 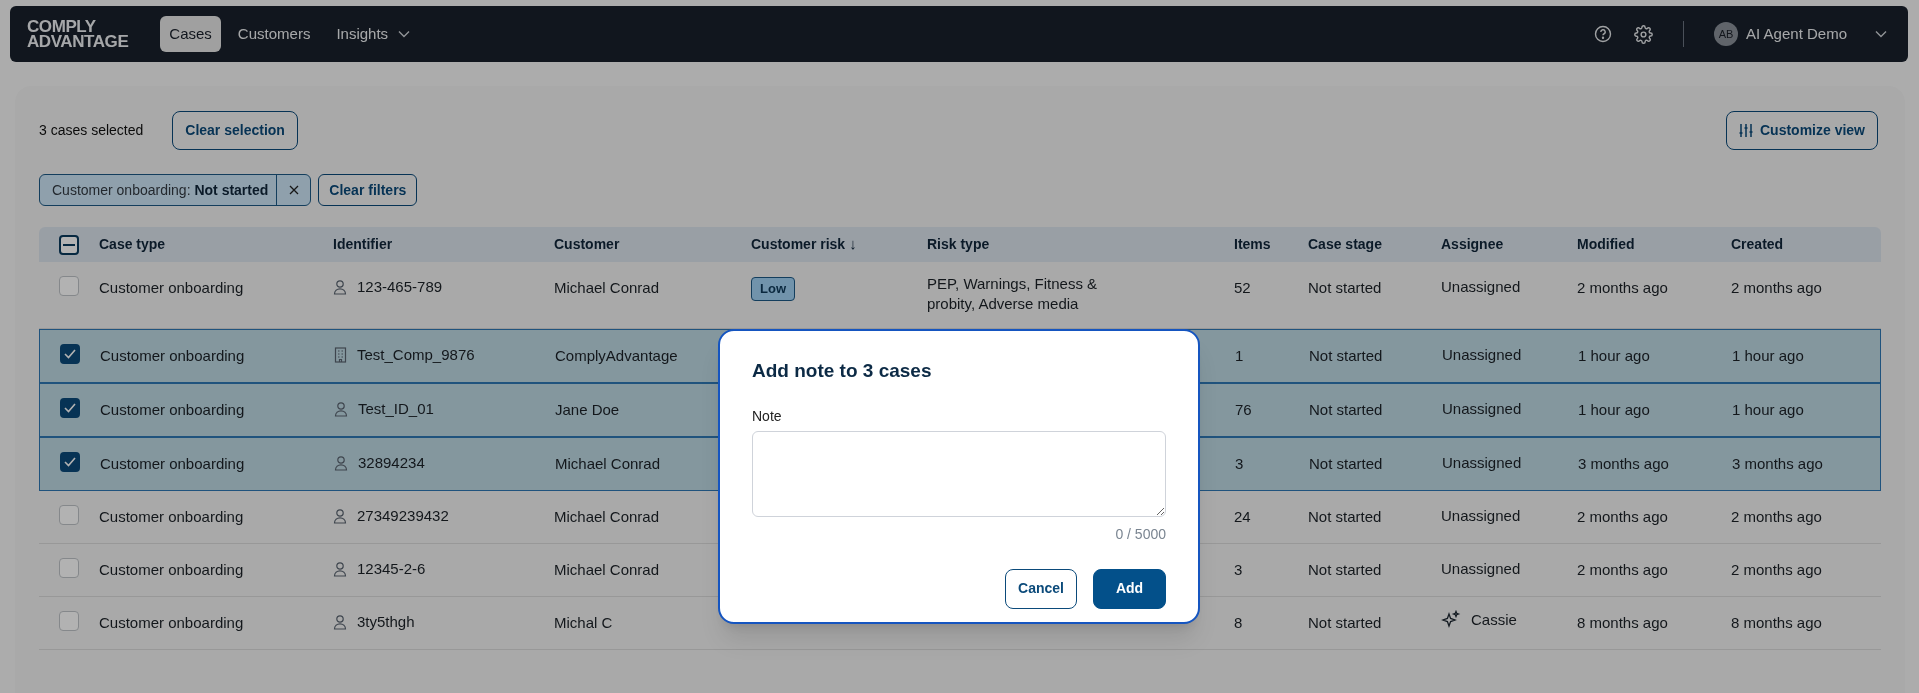 I want to click on field-label: Note, so click(x=767, y=416).